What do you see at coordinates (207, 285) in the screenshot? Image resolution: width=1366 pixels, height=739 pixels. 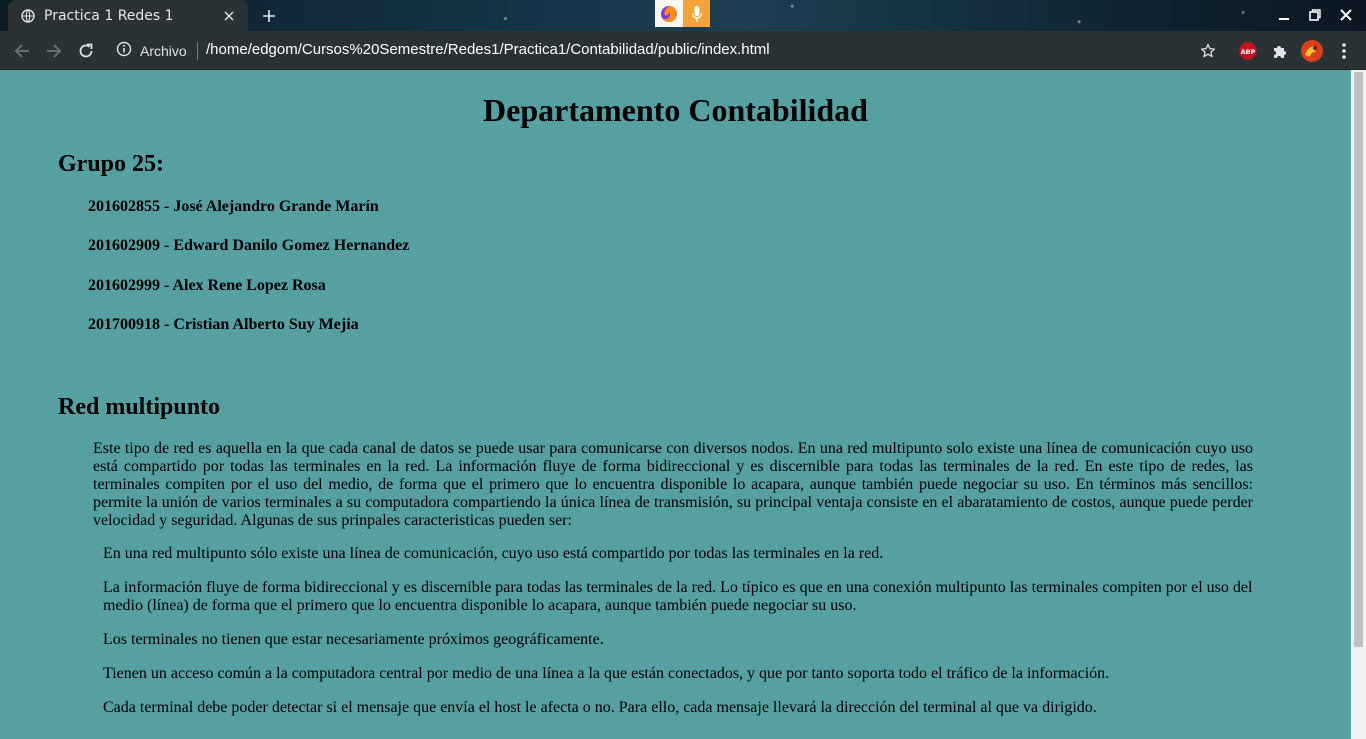 I see `member-item: 201602999 - Alex Rene Lopez Rosa` at bounding box center [207, 285].